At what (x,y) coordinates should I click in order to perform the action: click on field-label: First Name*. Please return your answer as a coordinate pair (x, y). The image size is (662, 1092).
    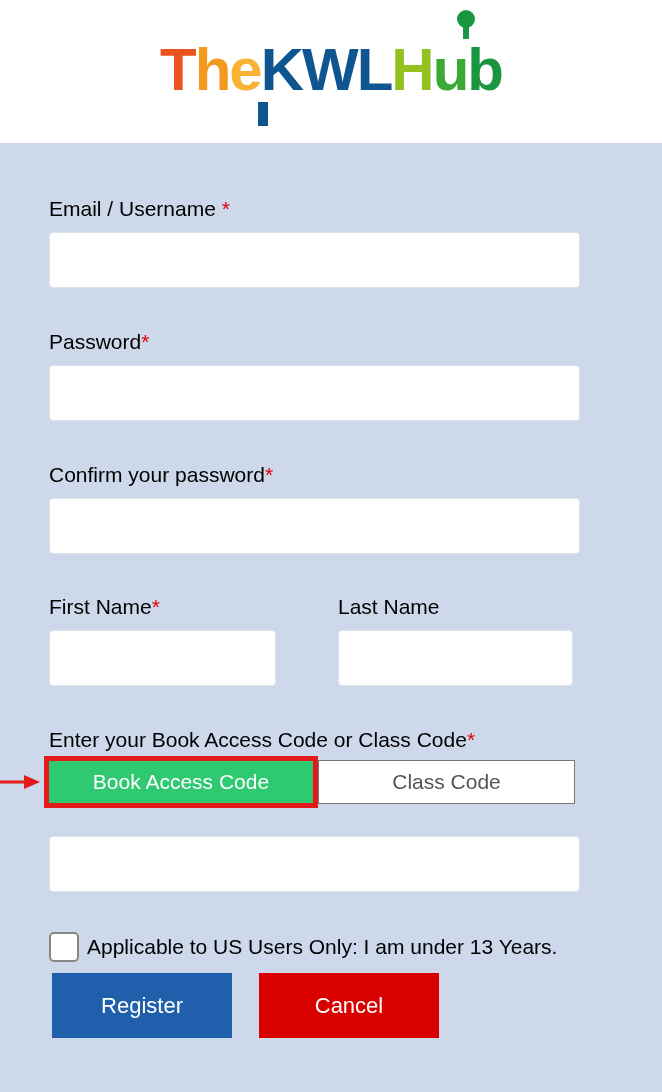
    Looking at the image, I should click on (105, 607).